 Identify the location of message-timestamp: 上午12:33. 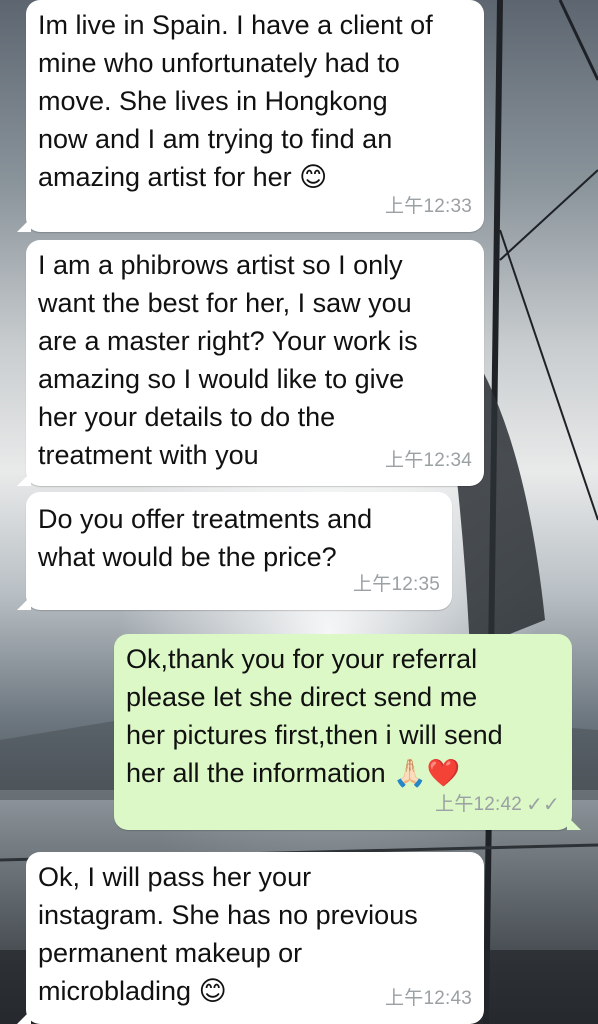
(428, 206).